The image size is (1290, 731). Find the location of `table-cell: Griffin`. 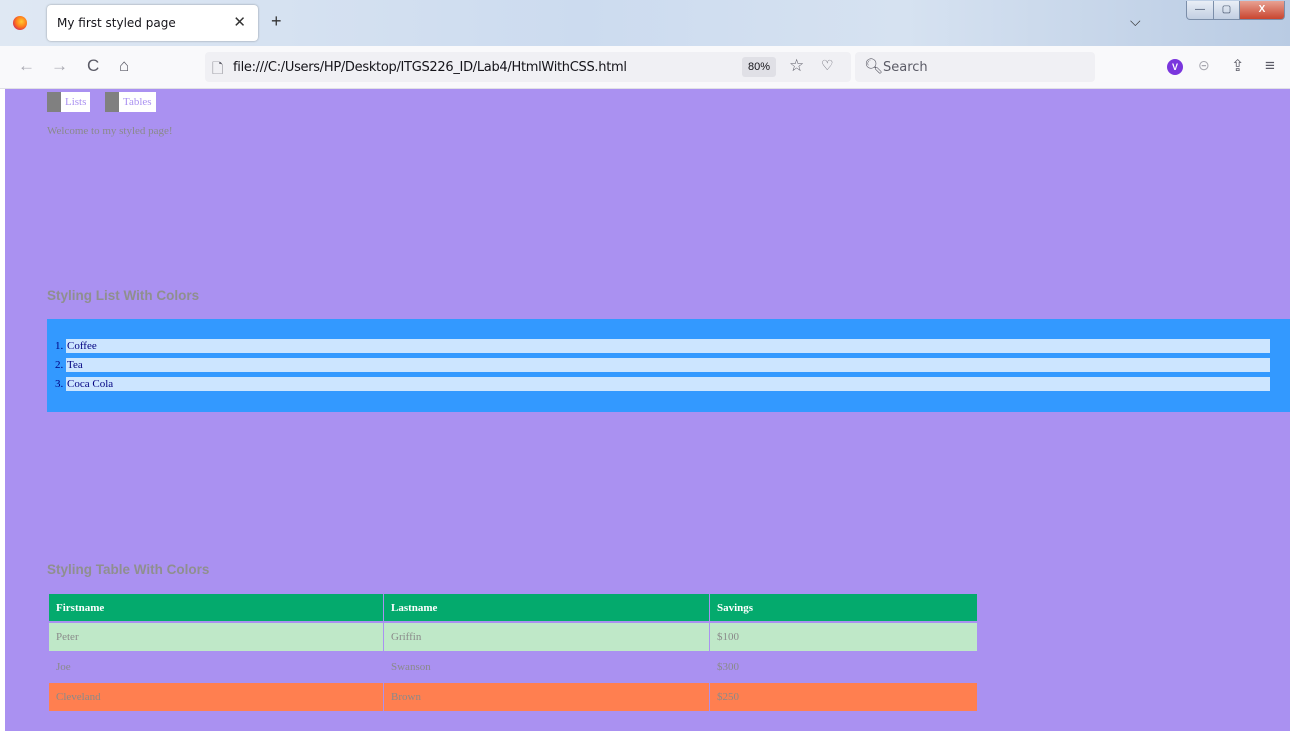

table-cell: Griffin is located at coordinates (546, 636).